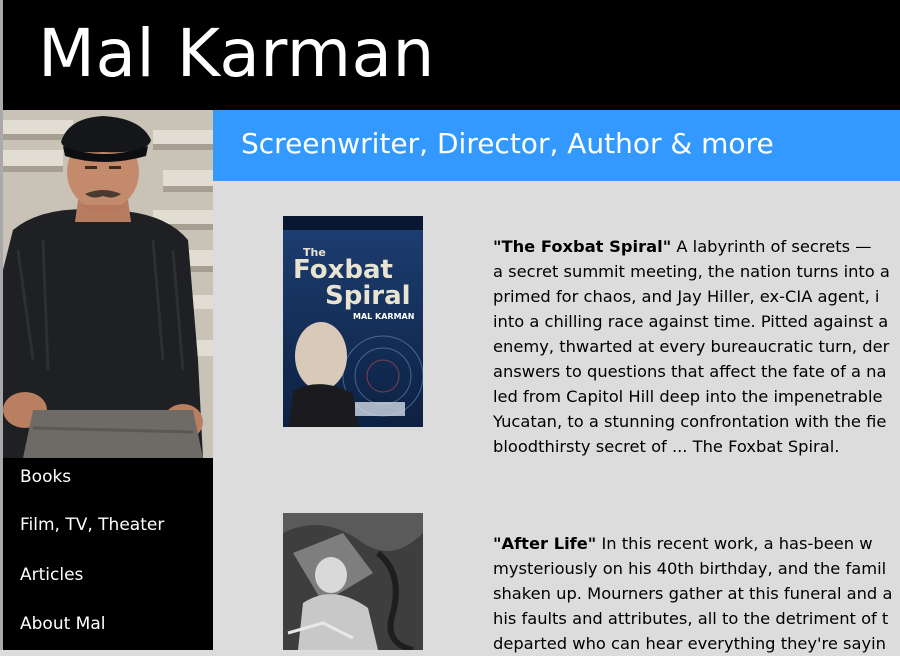 The height and width of the screenshot is (656, 900). What do you see at coordinates (236, 53) in the screenshot?
I see `site-title: Mal Karman` at bounding box center [236, 53].